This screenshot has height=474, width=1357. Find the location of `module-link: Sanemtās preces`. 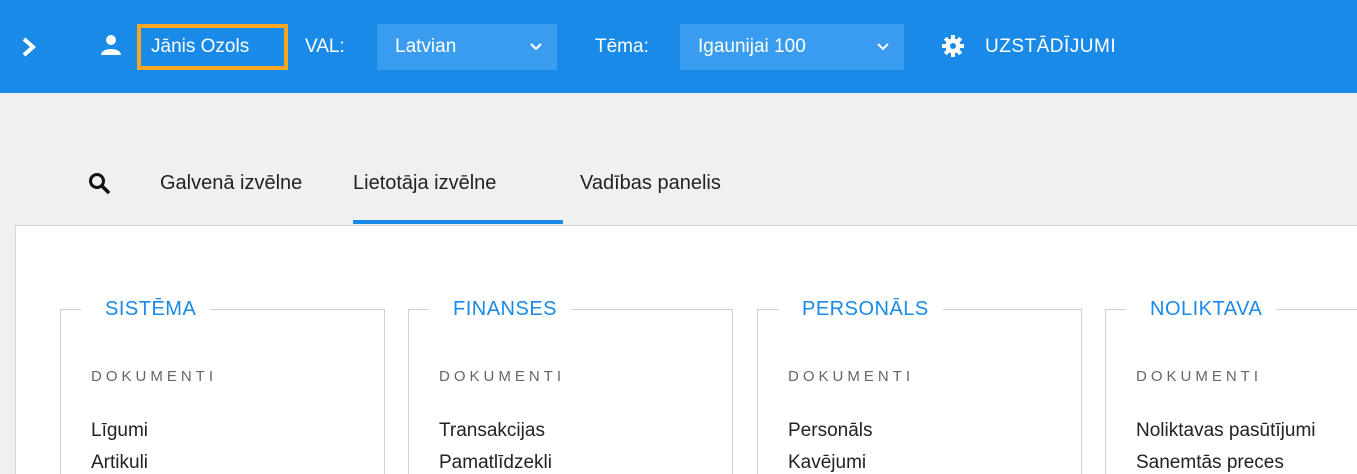

module-link: Sanemtās preces is located at coordinates (1210, 463).